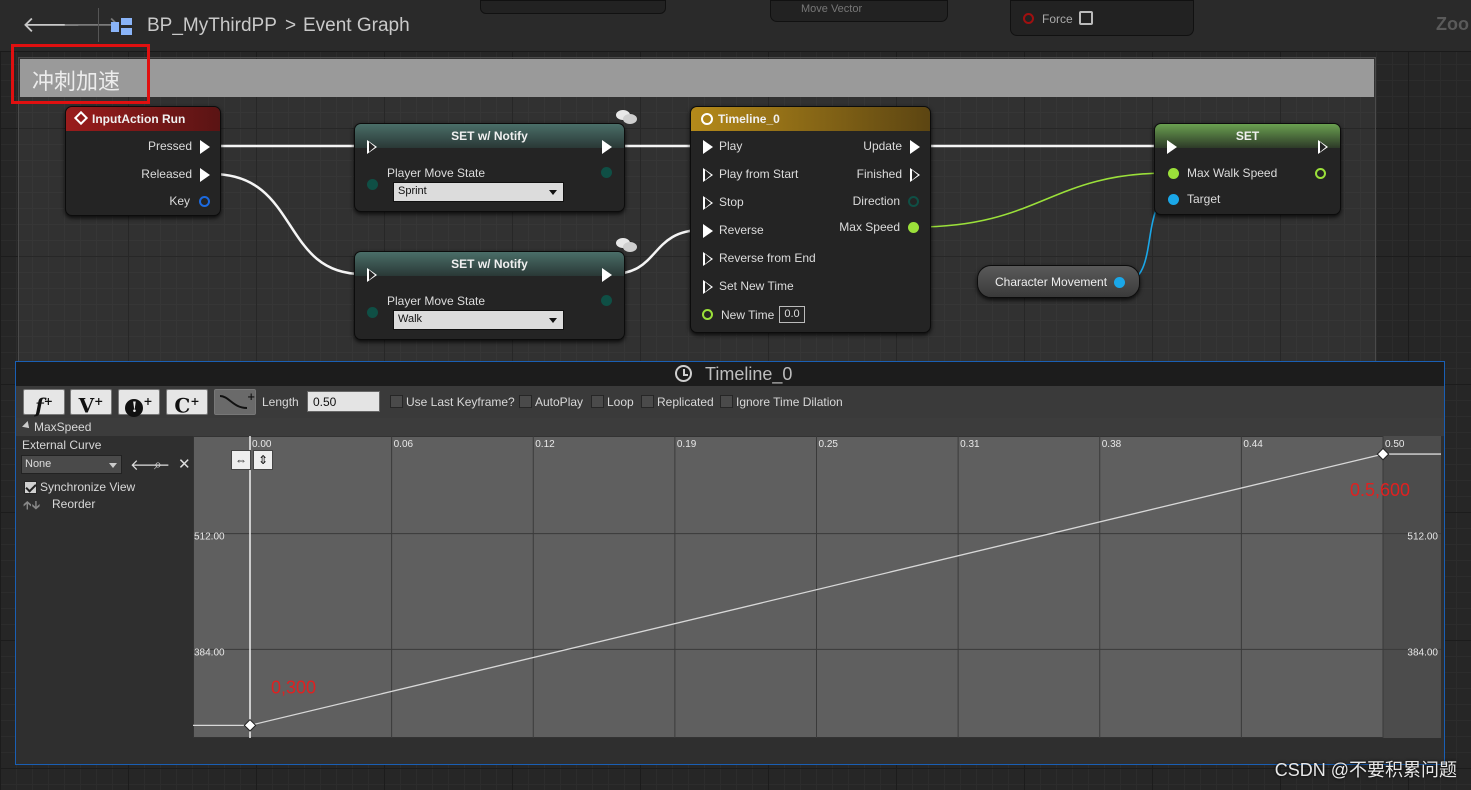 This screenshot has height=790, width=1471. Describe the element at coordinates (1058, 281) in the screenshot. I see `node-character-movement: Character Movement` at that location.